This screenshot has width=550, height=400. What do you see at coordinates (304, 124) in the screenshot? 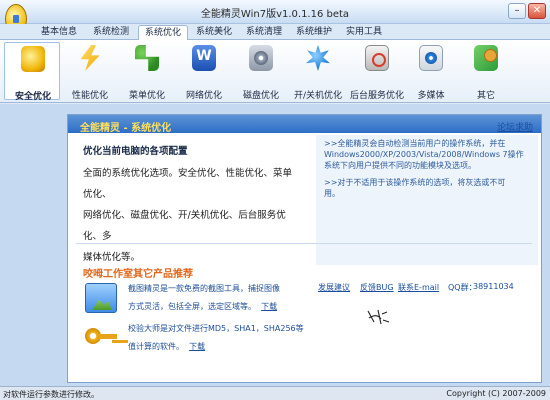
I see `panel-header: 全能精灵 - 系统优化 论坛求助` at bounding box center [304, 124].